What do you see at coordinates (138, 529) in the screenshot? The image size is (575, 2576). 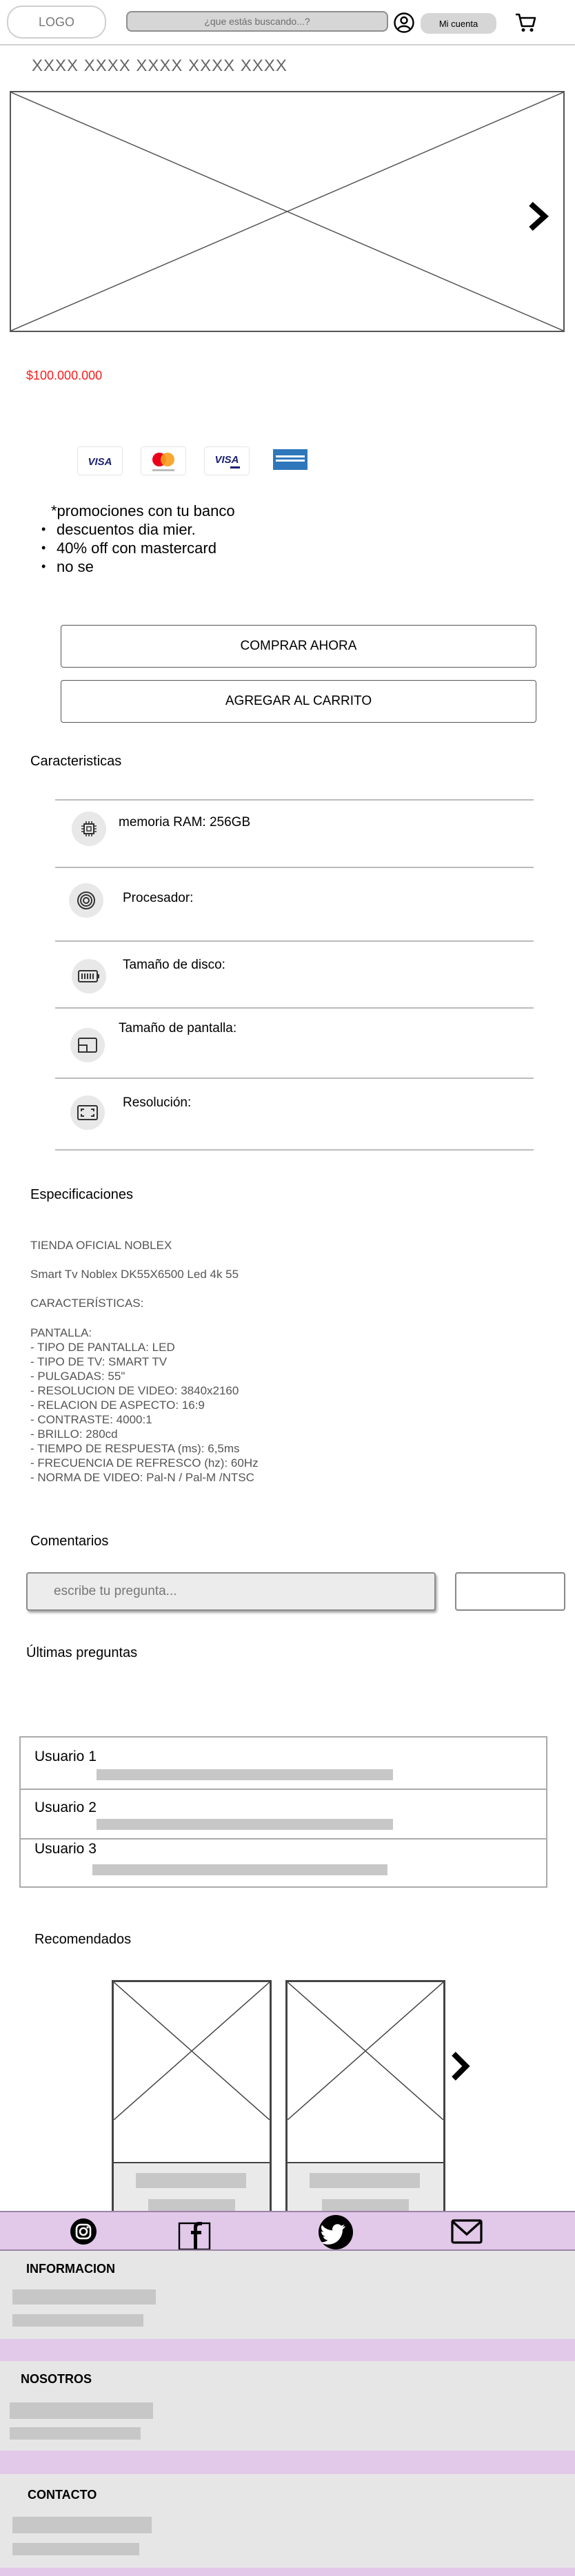 I see `promotion-item: descuentos dia mier.` at bounding box center [138, 529].